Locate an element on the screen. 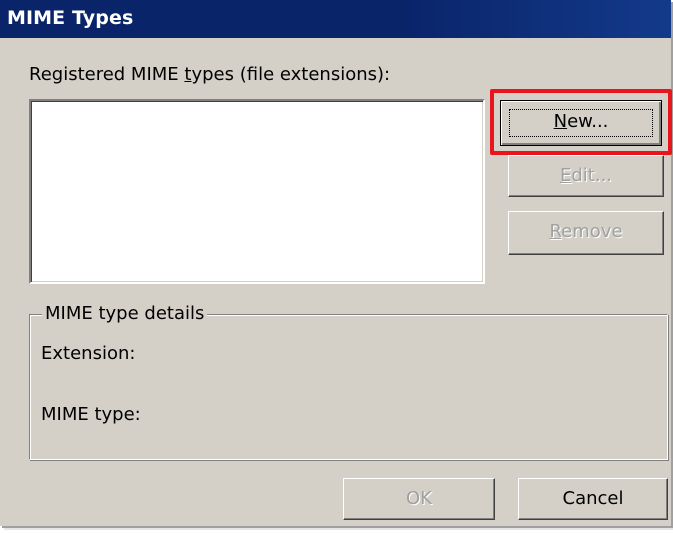 The image size is (673, 533). window-title: MIME Types is located at coordinates (70, 18).